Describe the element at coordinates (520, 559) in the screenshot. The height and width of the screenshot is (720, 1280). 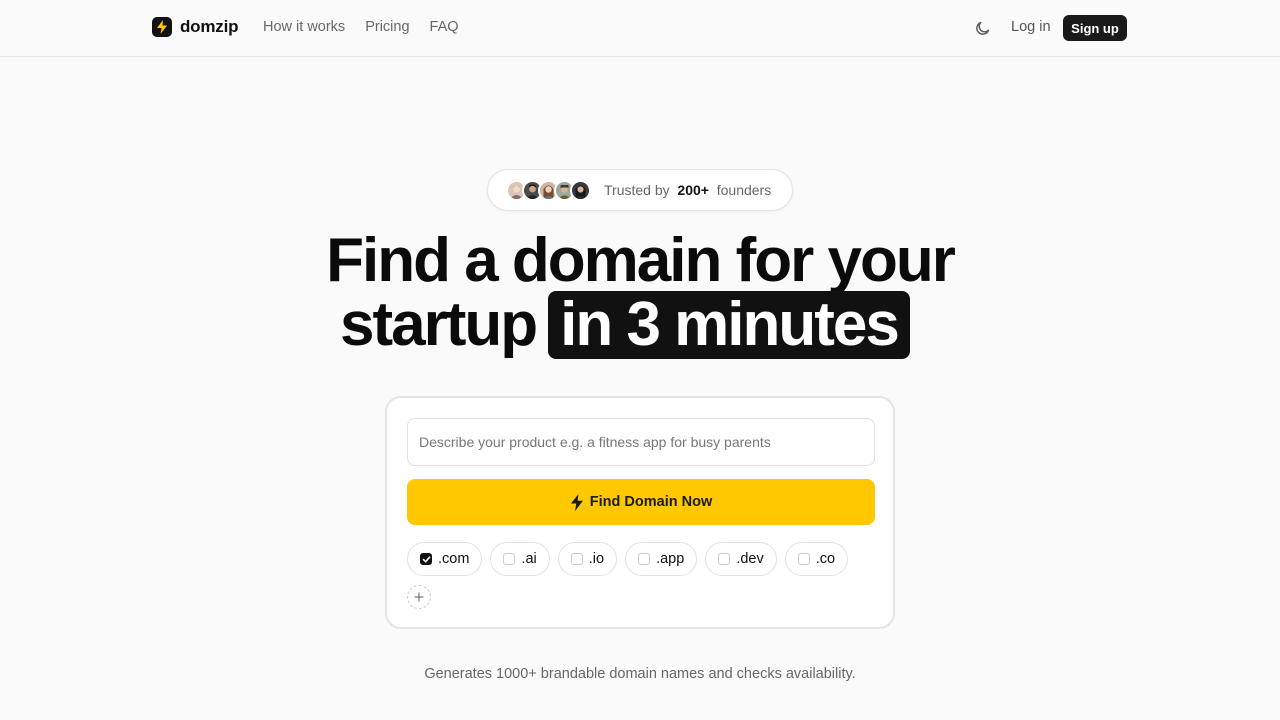
I see `tld-option-ai: .ai` at that location.